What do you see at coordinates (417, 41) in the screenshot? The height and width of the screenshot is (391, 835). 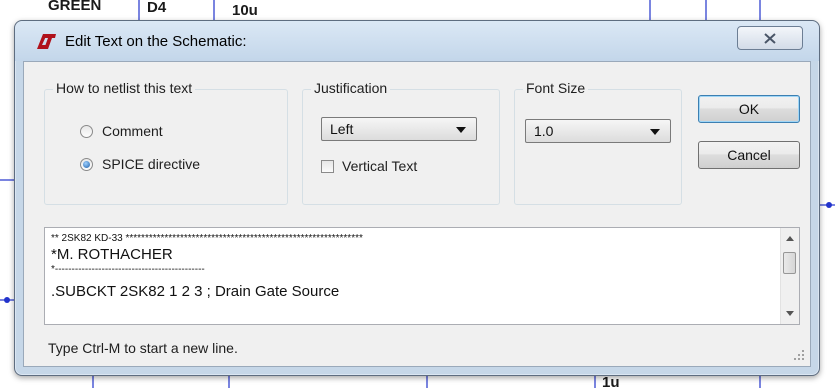 I see `title-bar: Edit Text on the Schematic:` at bounding box center [417, 41].